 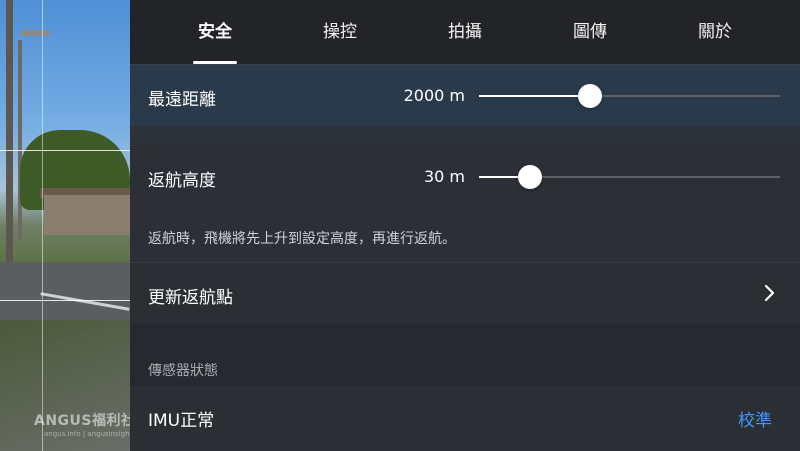 What do you see at coordinates (755, 418) in the screenshot?
I see `calibrate-button: 校準` at bounding box center [755, 418].